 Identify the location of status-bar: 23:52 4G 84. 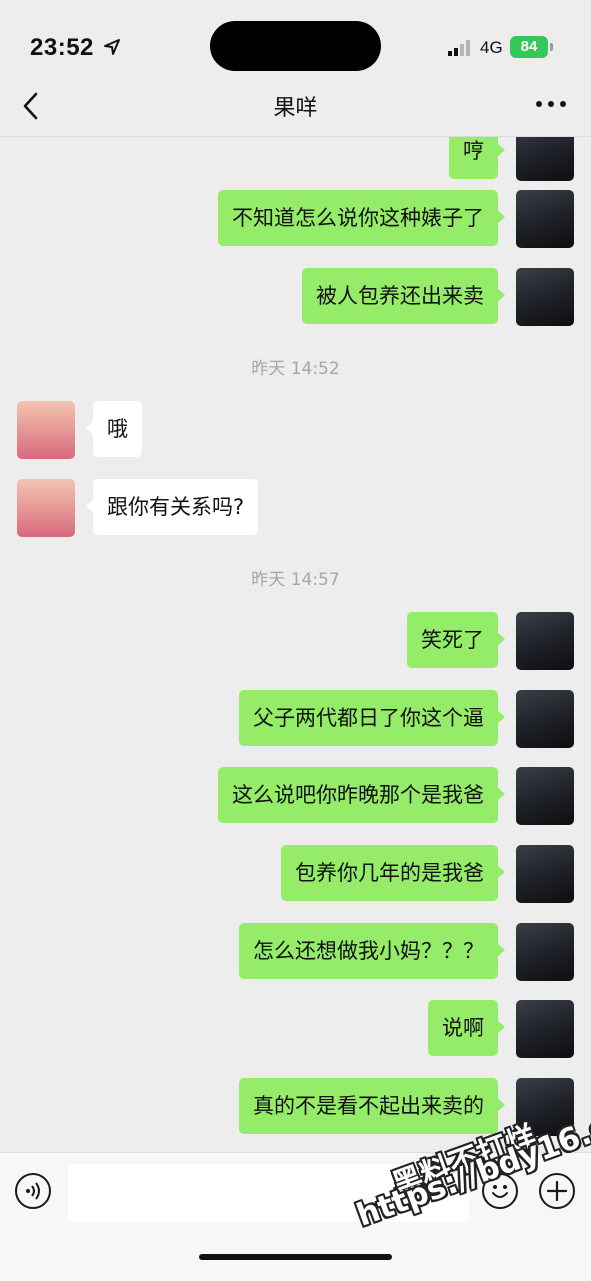
(295, 40).